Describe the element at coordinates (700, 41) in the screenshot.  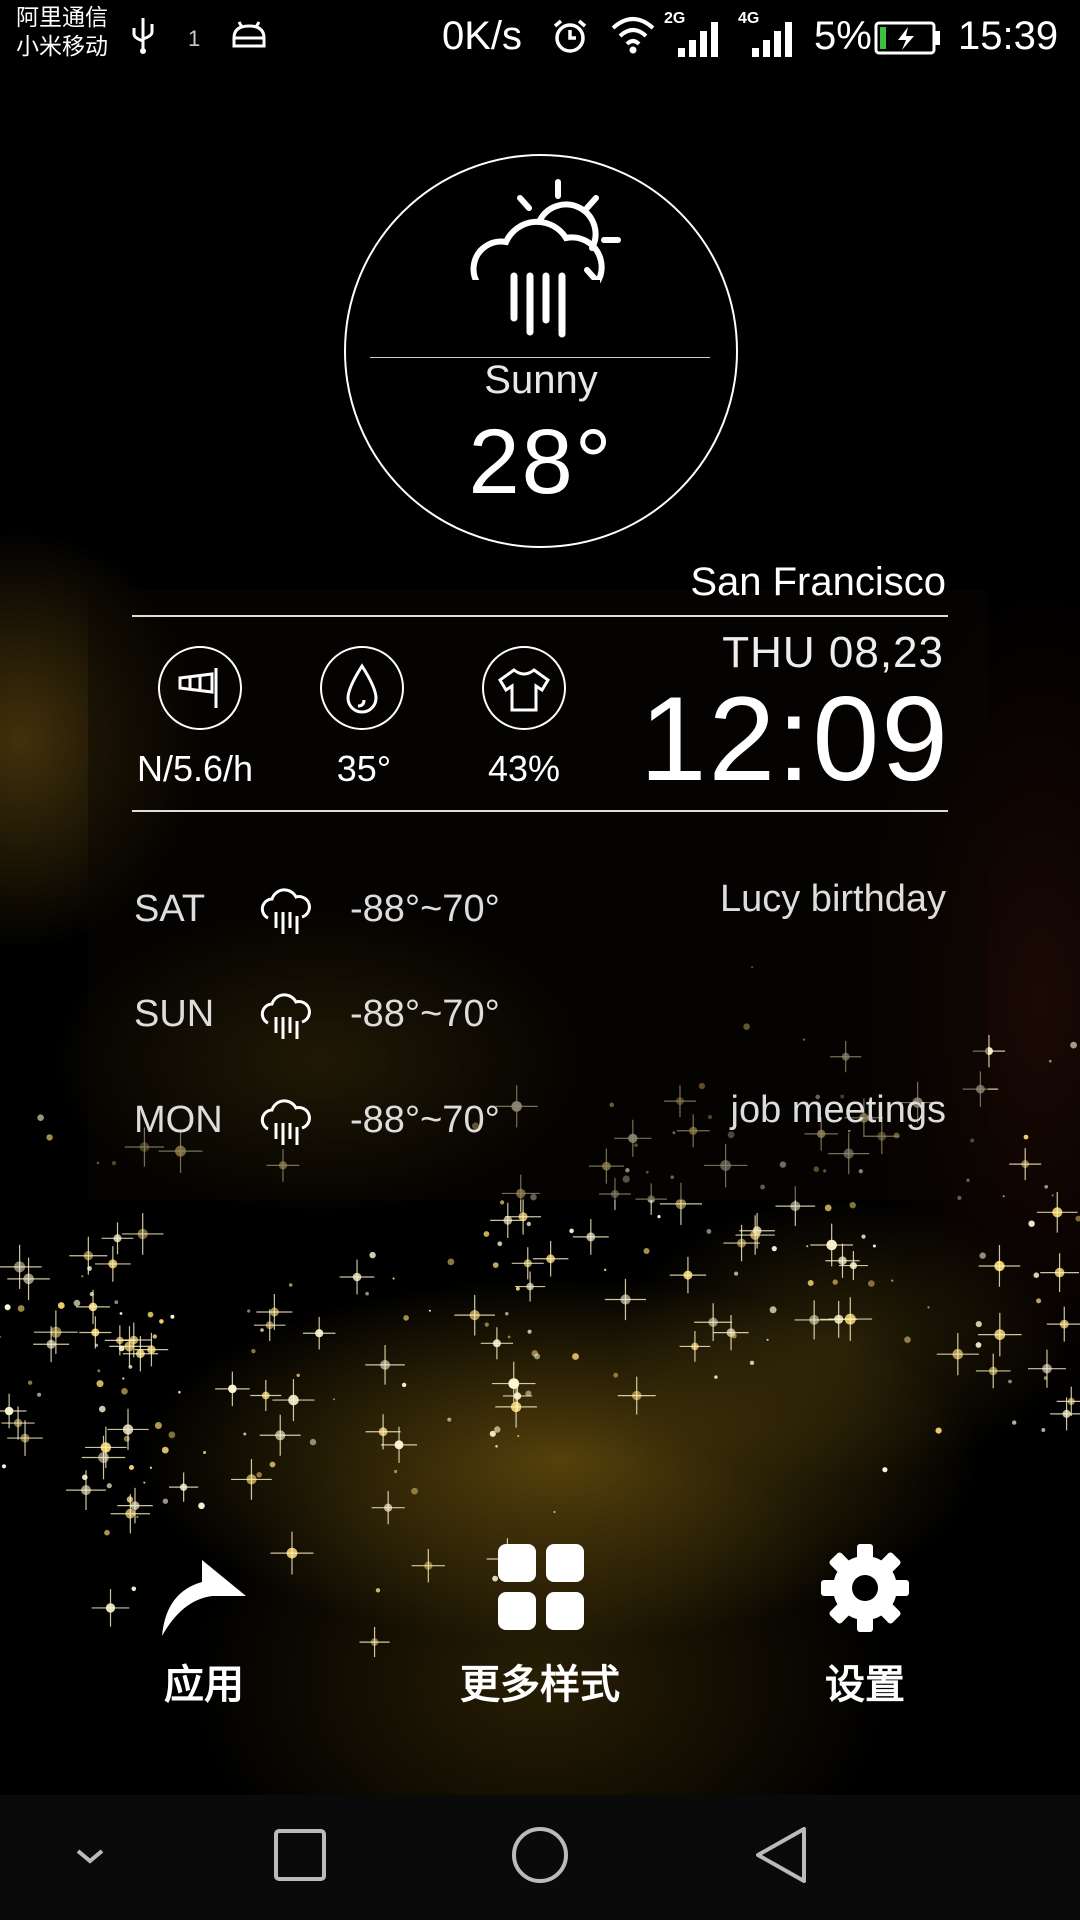
I see `signal-1-icon` at that location.